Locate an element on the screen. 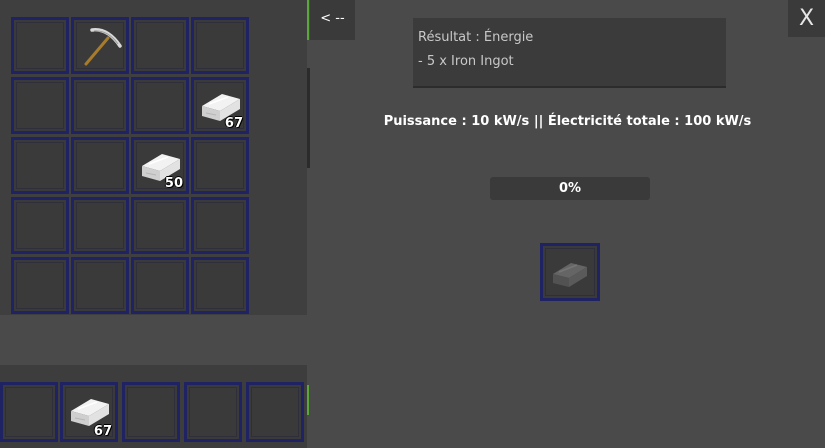  progress-label: 0% is located at coordinates (570, 188).